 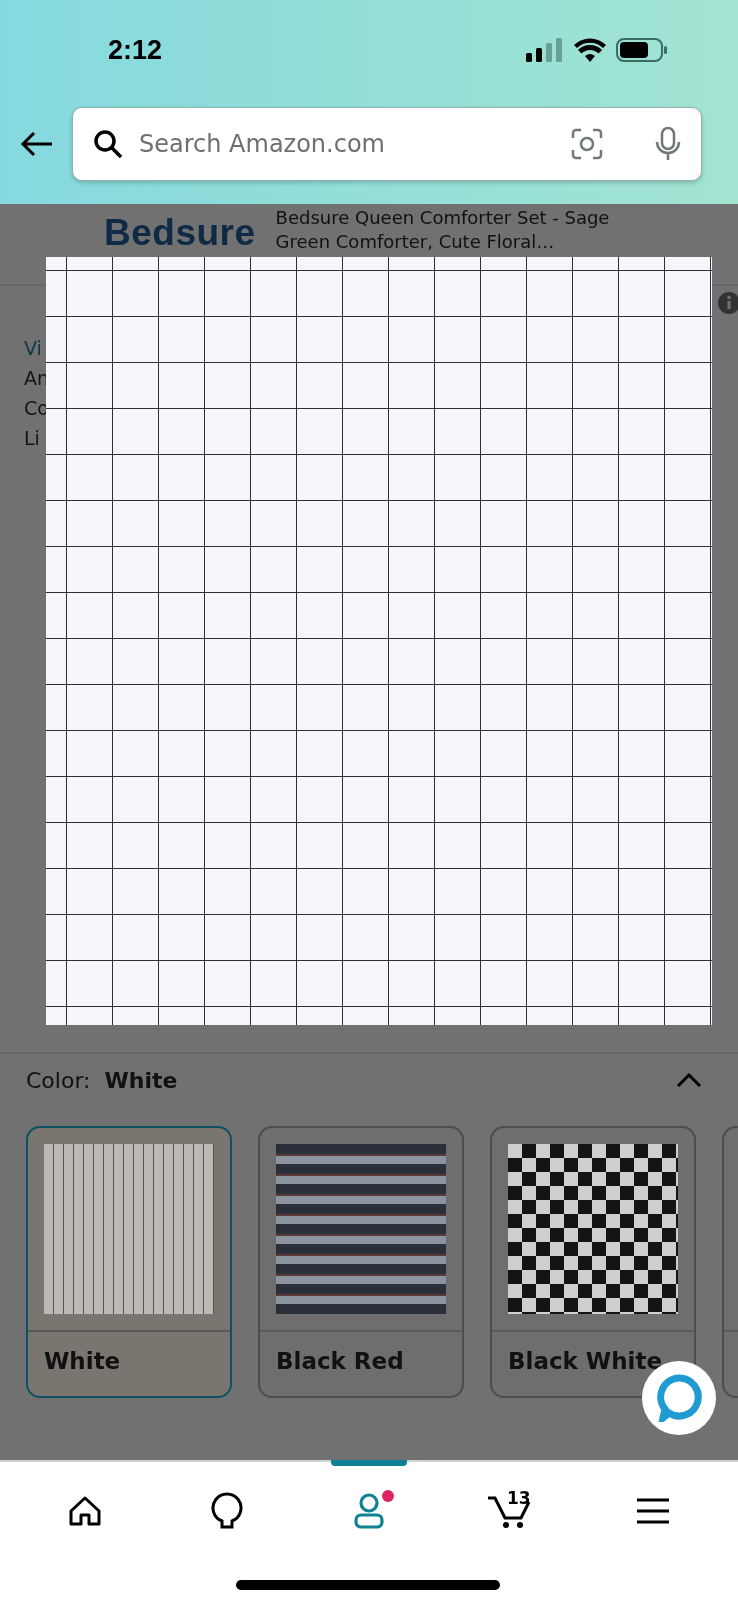 What do you see at coordinates (37, 144) in the screenshot?
I see `back-arrow-icon` at bounding box center [37, 144].